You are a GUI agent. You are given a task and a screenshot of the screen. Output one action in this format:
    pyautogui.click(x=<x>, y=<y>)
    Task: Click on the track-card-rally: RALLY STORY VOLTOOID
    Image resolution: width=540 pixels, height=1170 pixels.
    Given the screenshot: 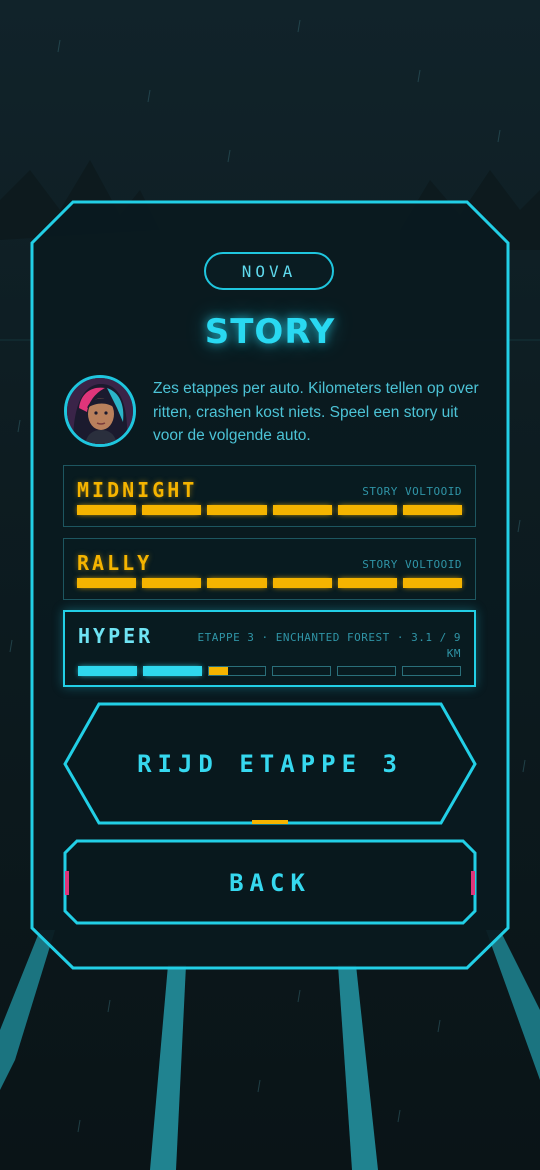 What is the action you would take?
    pyautogui.click(x=269, y=569)
    